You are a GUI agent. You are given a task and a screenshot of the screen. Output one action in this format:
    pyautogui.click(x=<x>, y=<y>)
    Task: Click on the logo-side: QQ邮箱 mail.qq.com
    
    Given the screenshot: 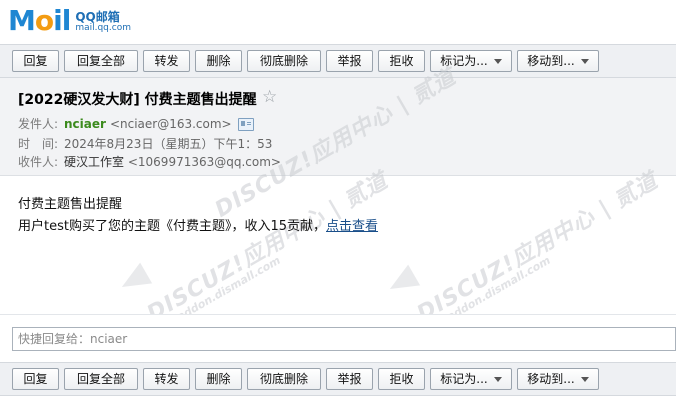 What is the action you would take?
    pyautogui.click(x=103, y=23)
    